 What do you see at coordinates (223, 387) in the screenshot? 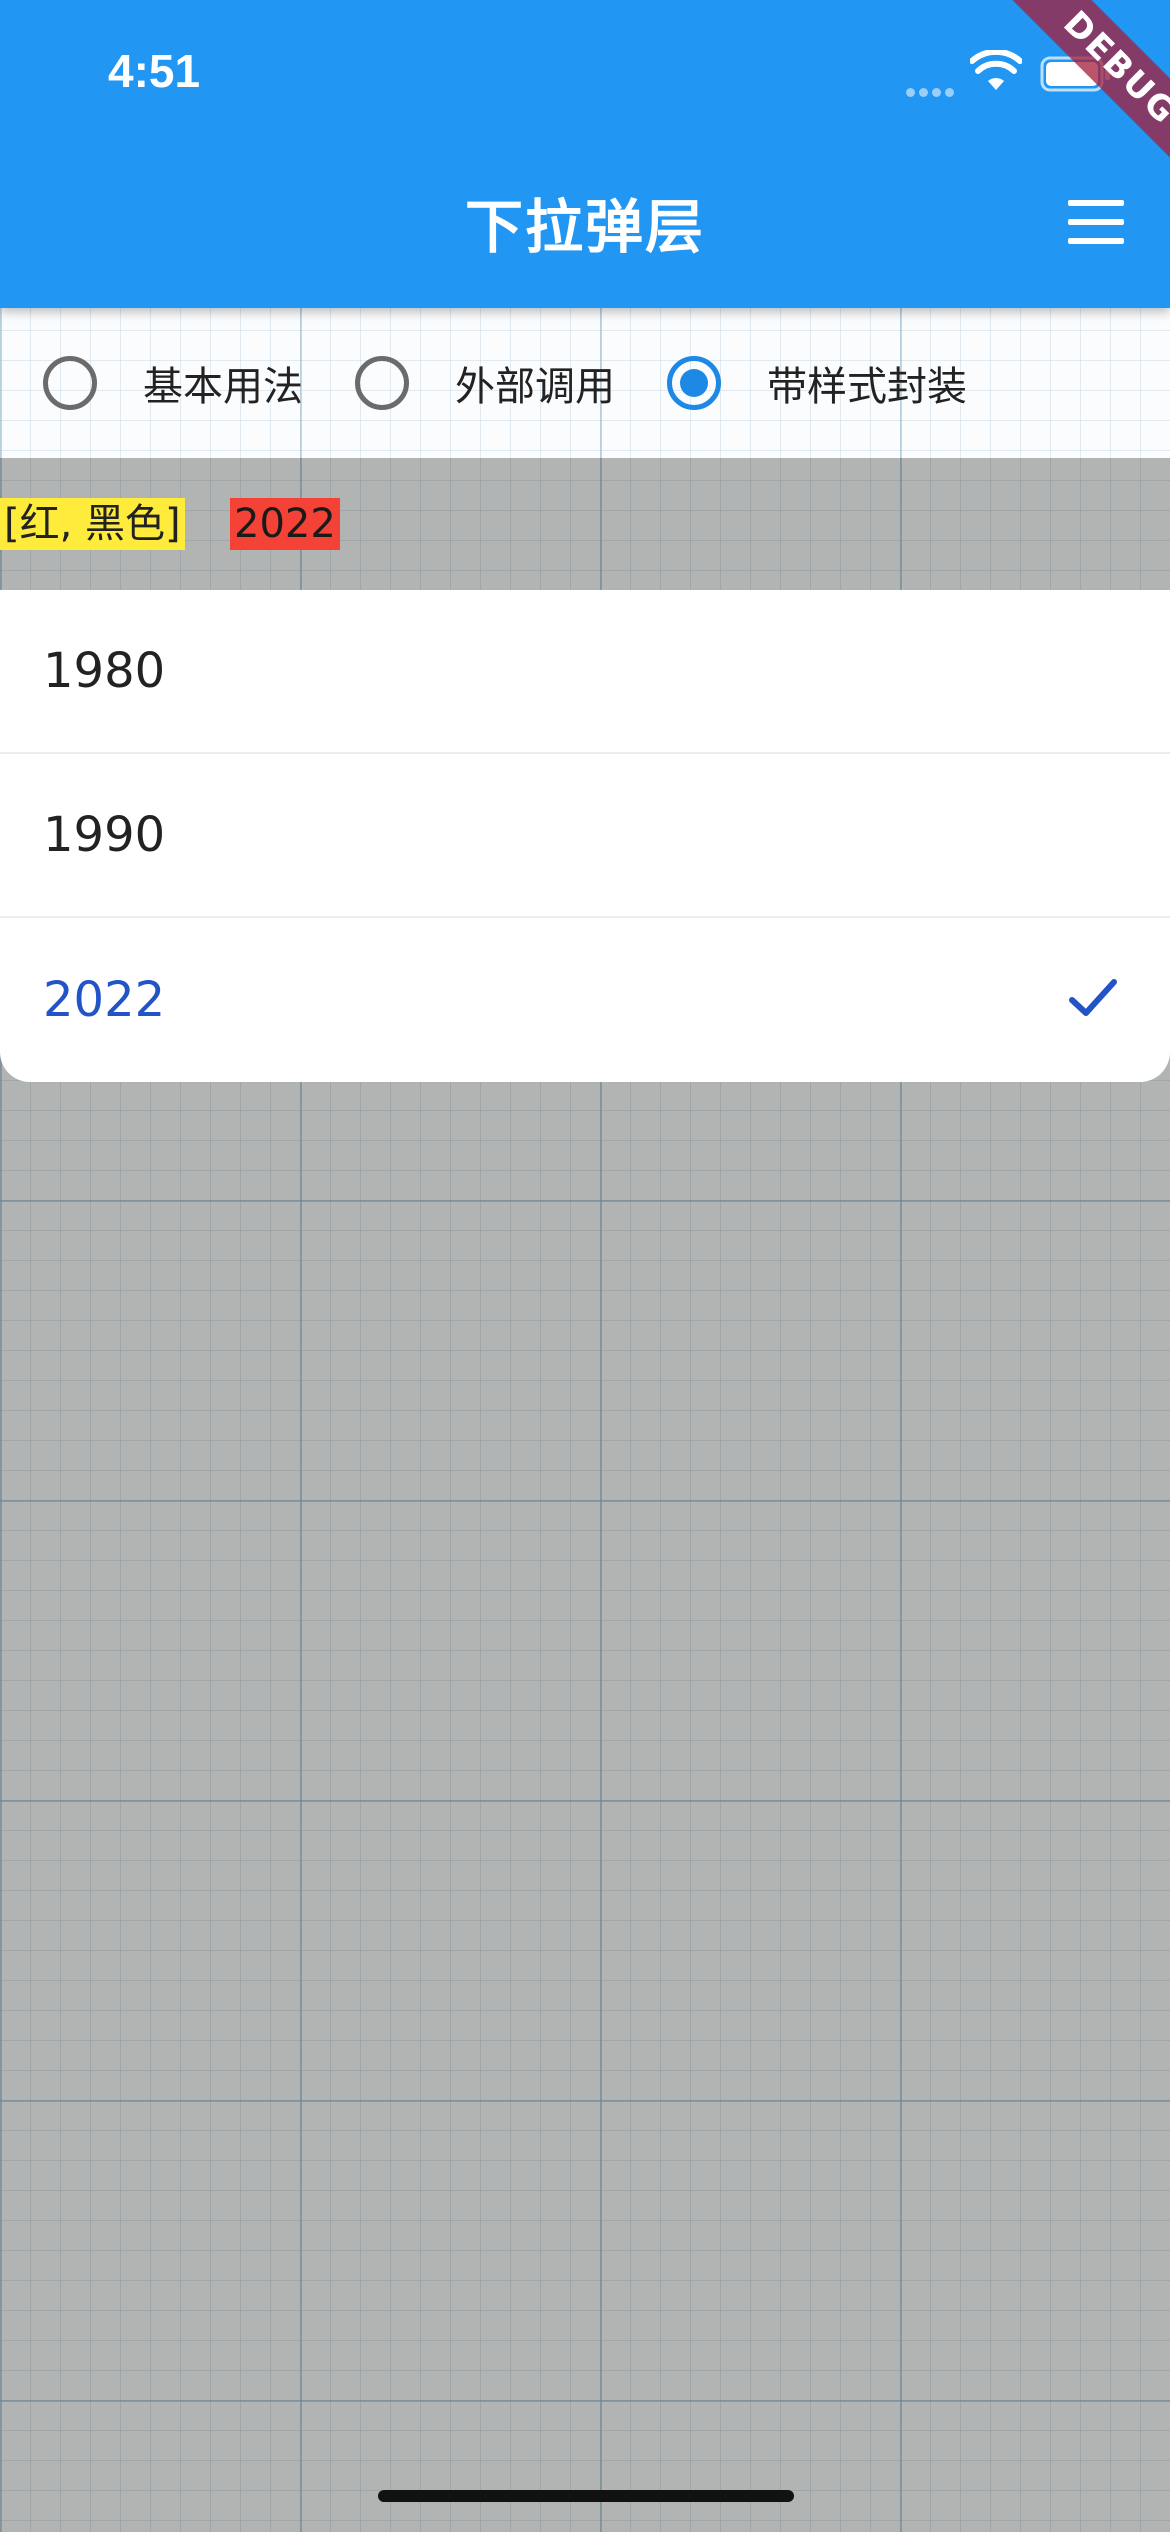
I see `radio-label: 基本用法` at bounding box center [223, 387].